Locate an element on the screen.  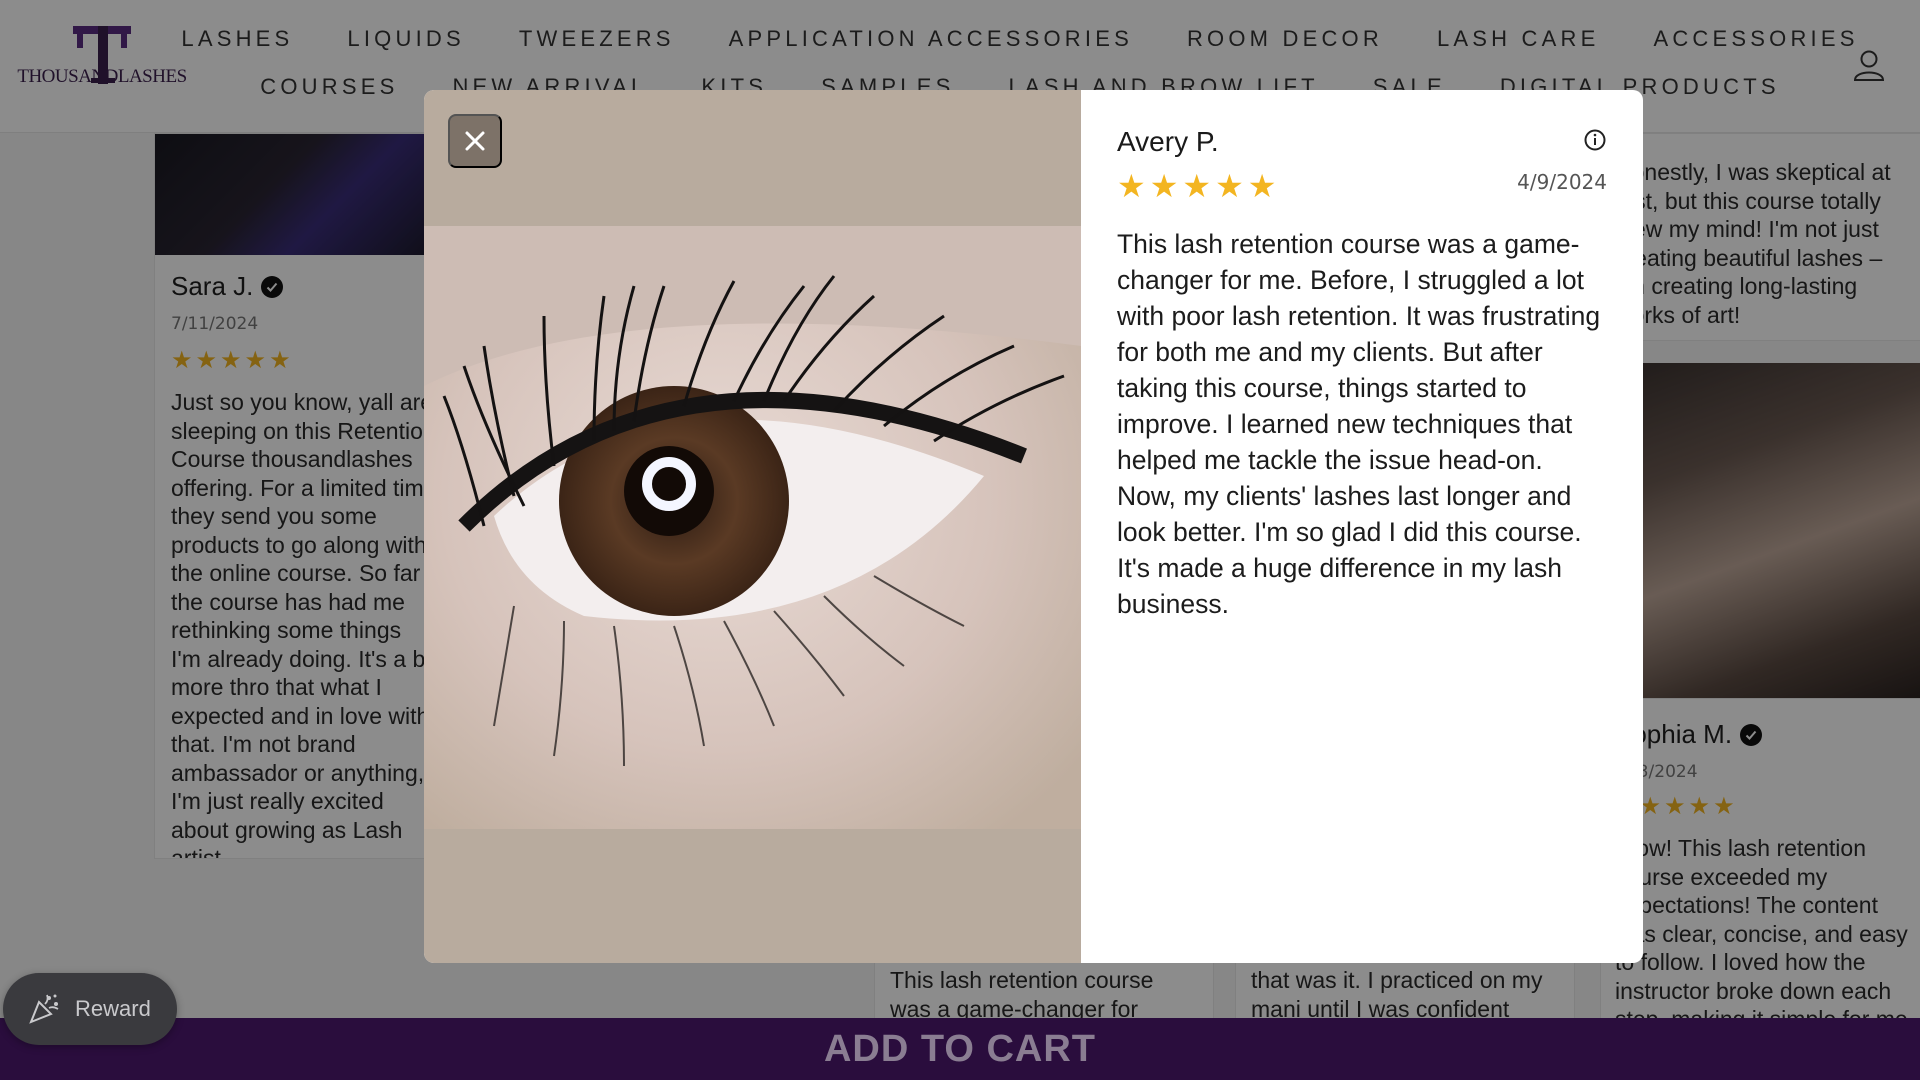
reviewer-name: Avery P. is located at coordinates (1168, 141).